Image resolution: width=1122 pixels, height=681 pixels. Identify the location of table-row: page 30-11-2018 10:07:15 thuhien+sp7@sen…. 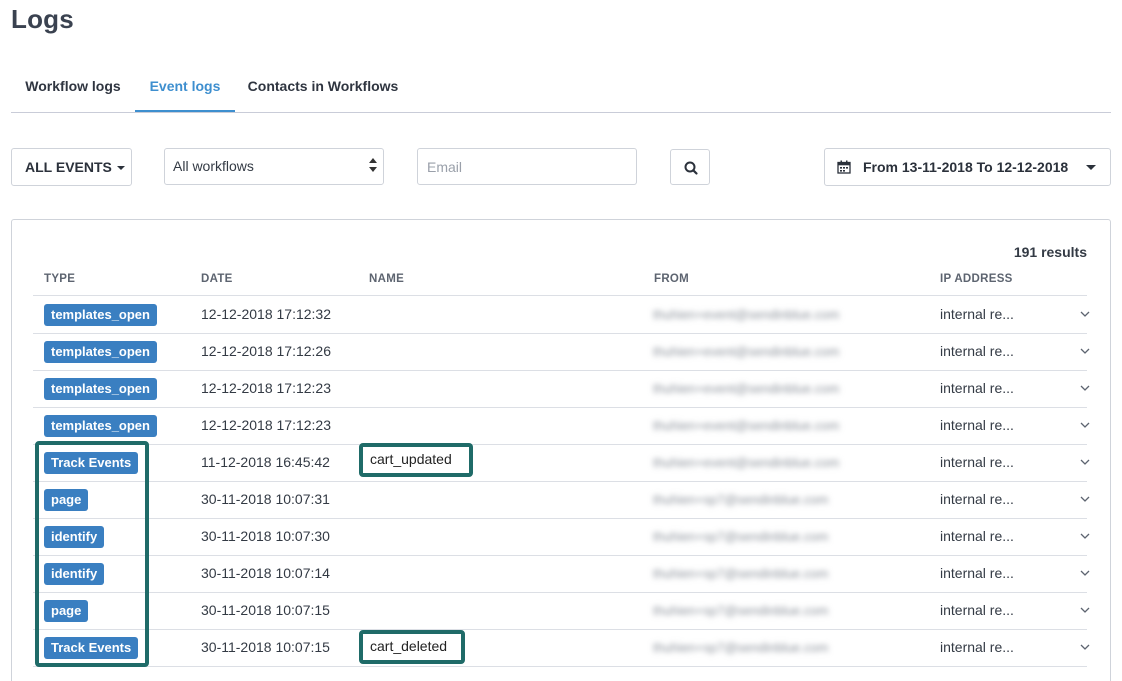
(561, 611).